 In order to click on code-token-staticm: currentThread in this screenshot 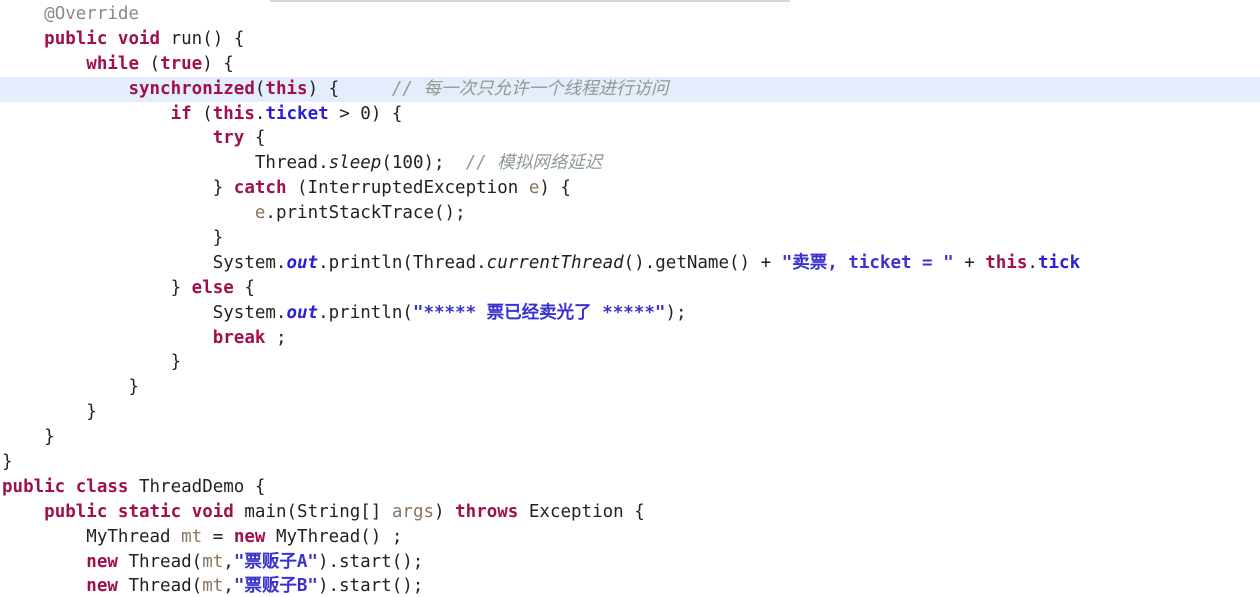, I will do `click(555, 262)`.